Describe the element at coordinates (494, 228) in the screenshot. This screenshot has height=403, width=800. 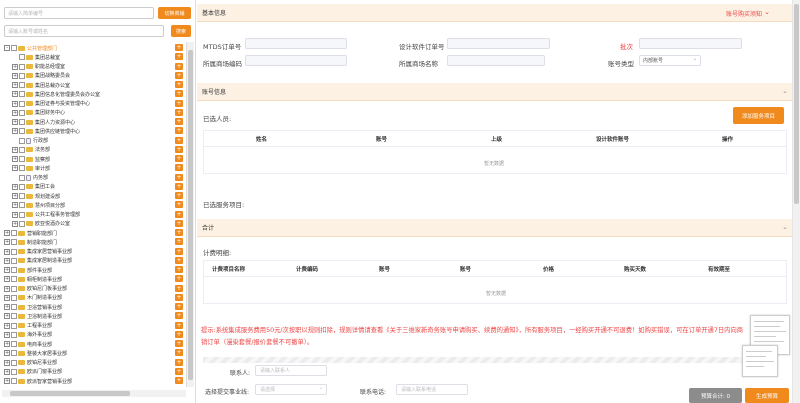
I see `total-section-header: 合计 ⌄` at that location.